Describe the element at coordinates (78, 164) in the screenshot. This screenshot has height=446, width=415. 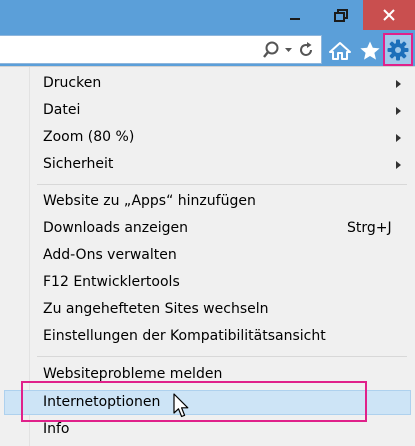
I see `menu-item-label: Sicherheit` at that location.